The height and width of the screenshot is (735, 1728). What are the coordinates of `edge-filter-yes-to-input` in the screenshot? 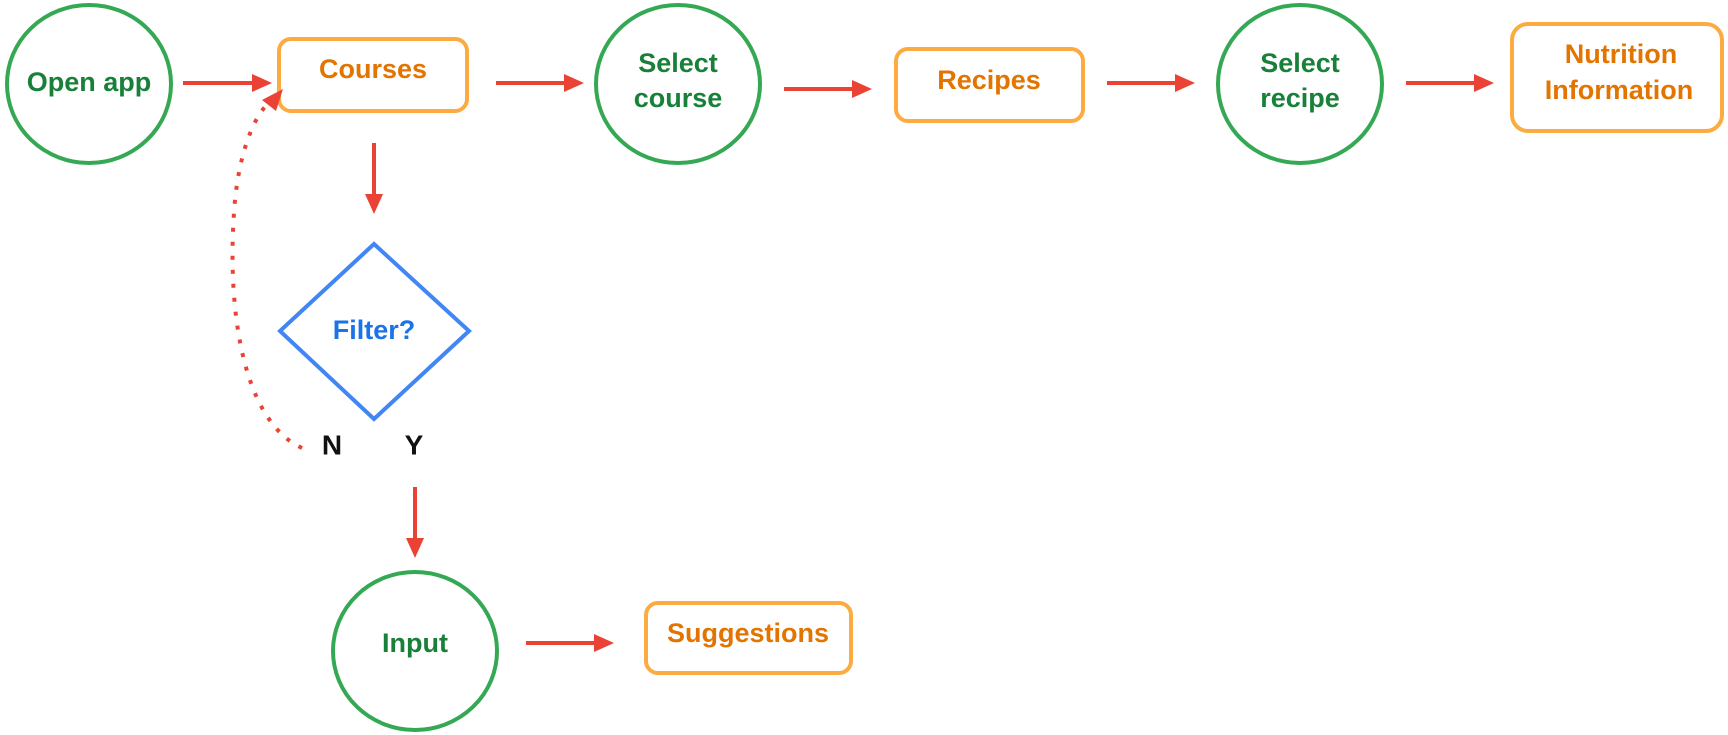 It's located at (415, 522).